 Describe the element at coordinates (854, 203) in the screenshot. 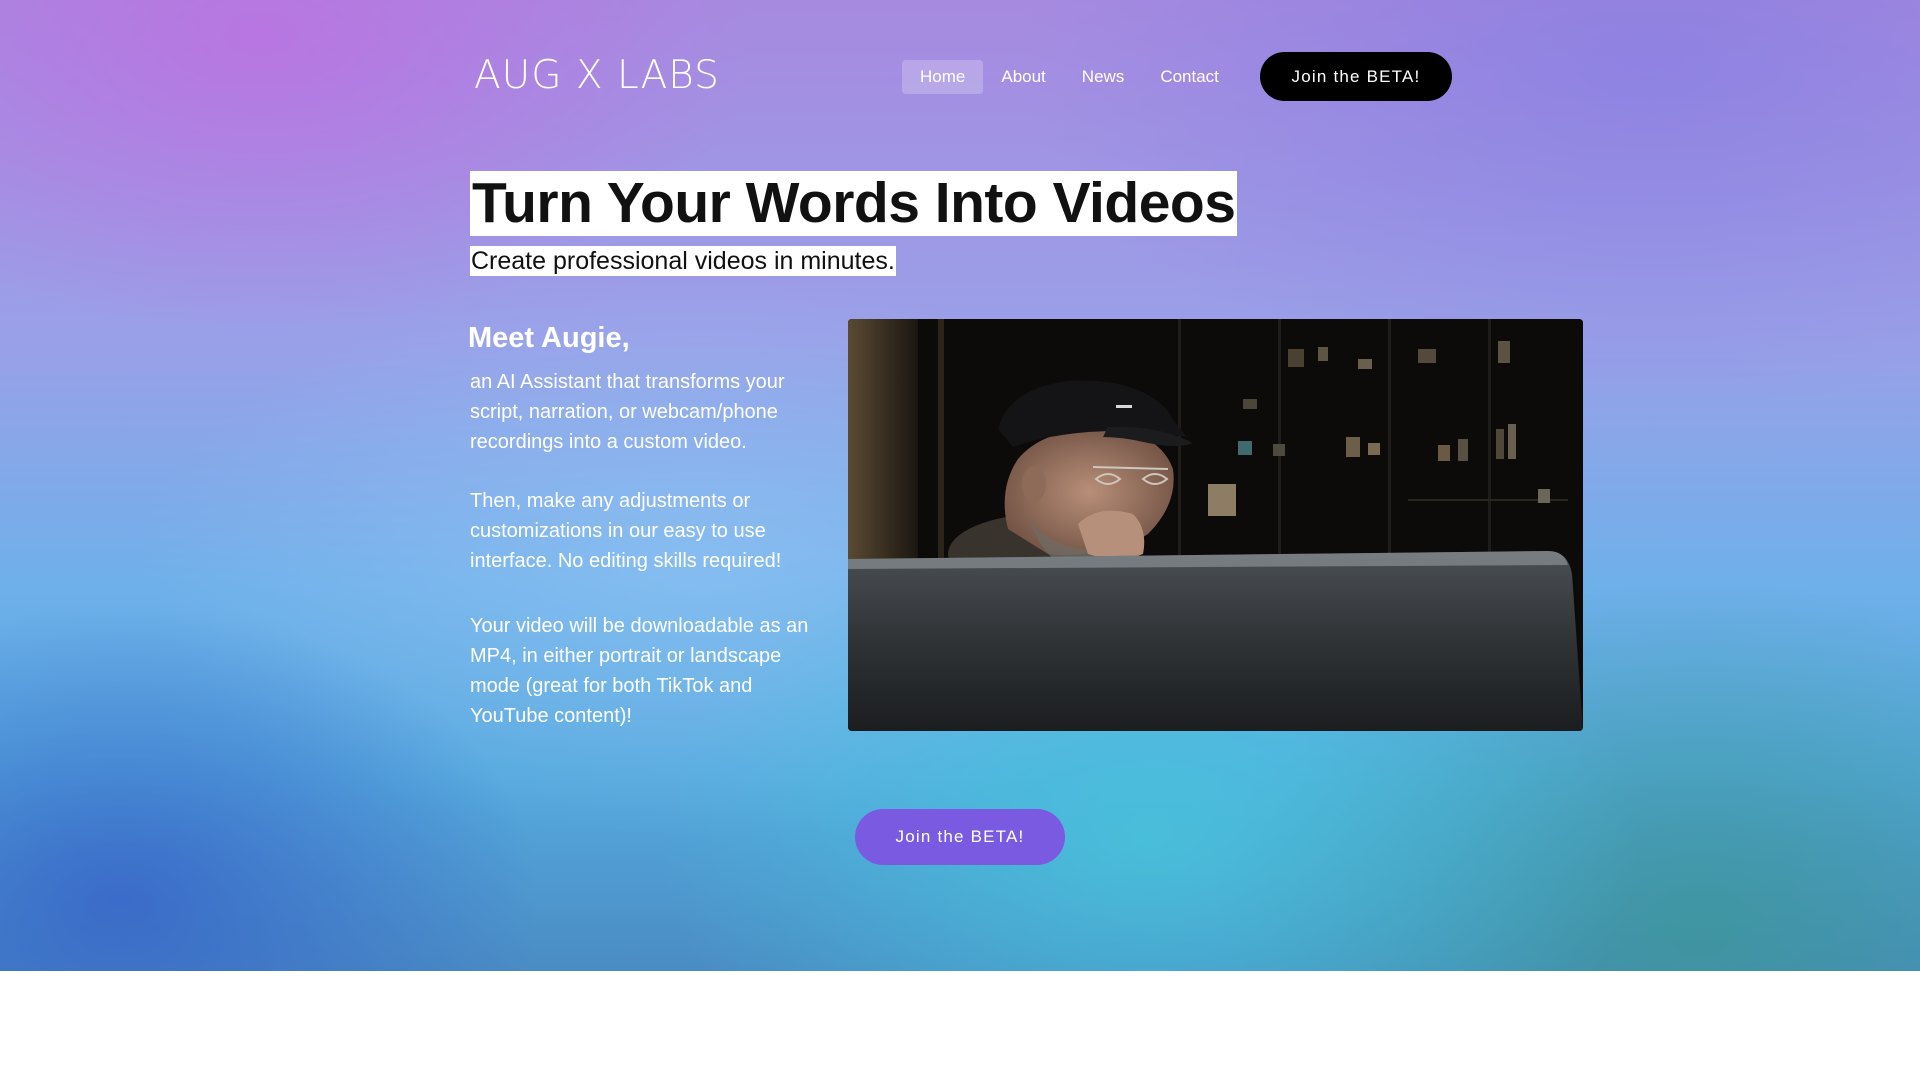

I see `hero-headline: Turn Your Words Into Videos` at that location.